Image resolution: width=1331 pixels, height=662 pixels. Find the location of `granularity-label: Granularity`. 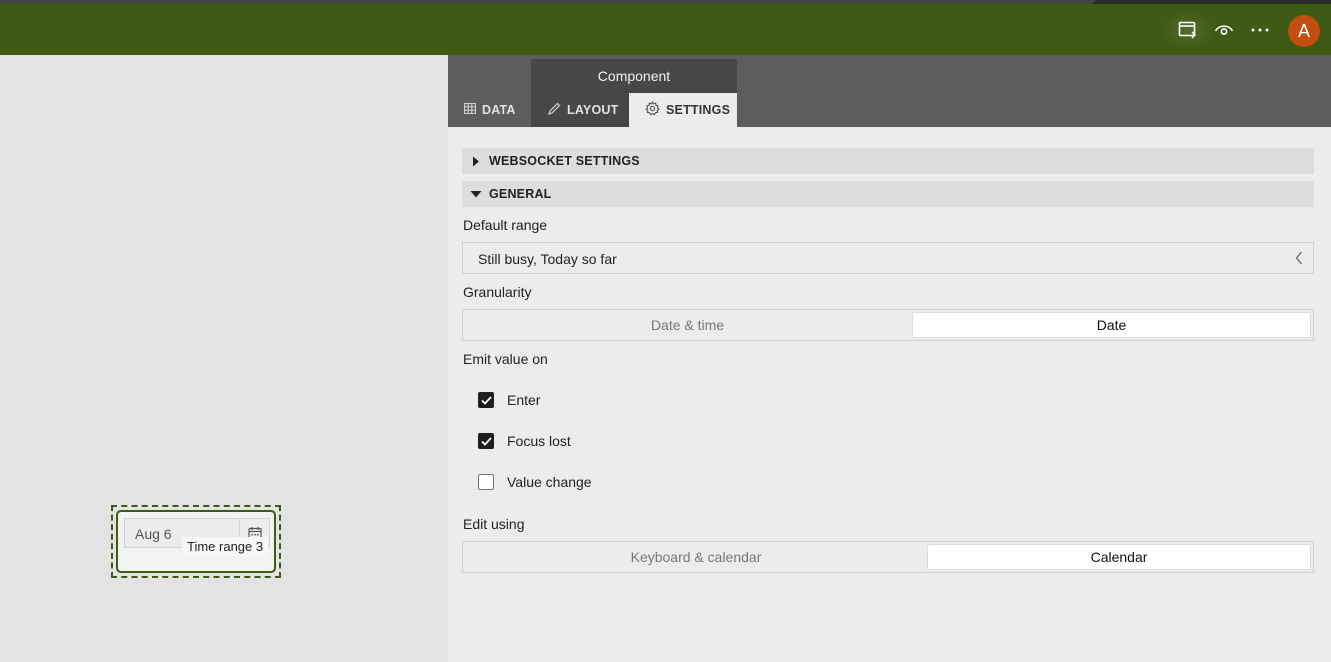

granularity-label: Granularity is located at coordinates (497, 292).